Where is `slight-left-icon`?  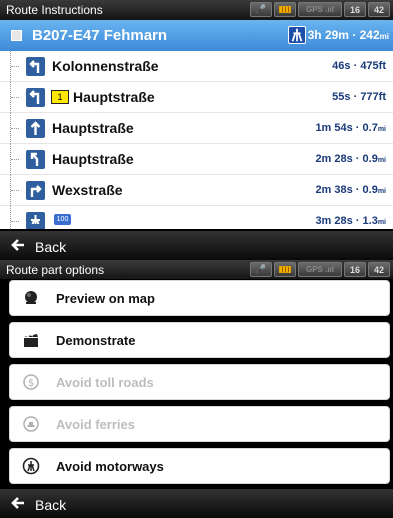
slight-left-icon is located at coordinates (35, 159).